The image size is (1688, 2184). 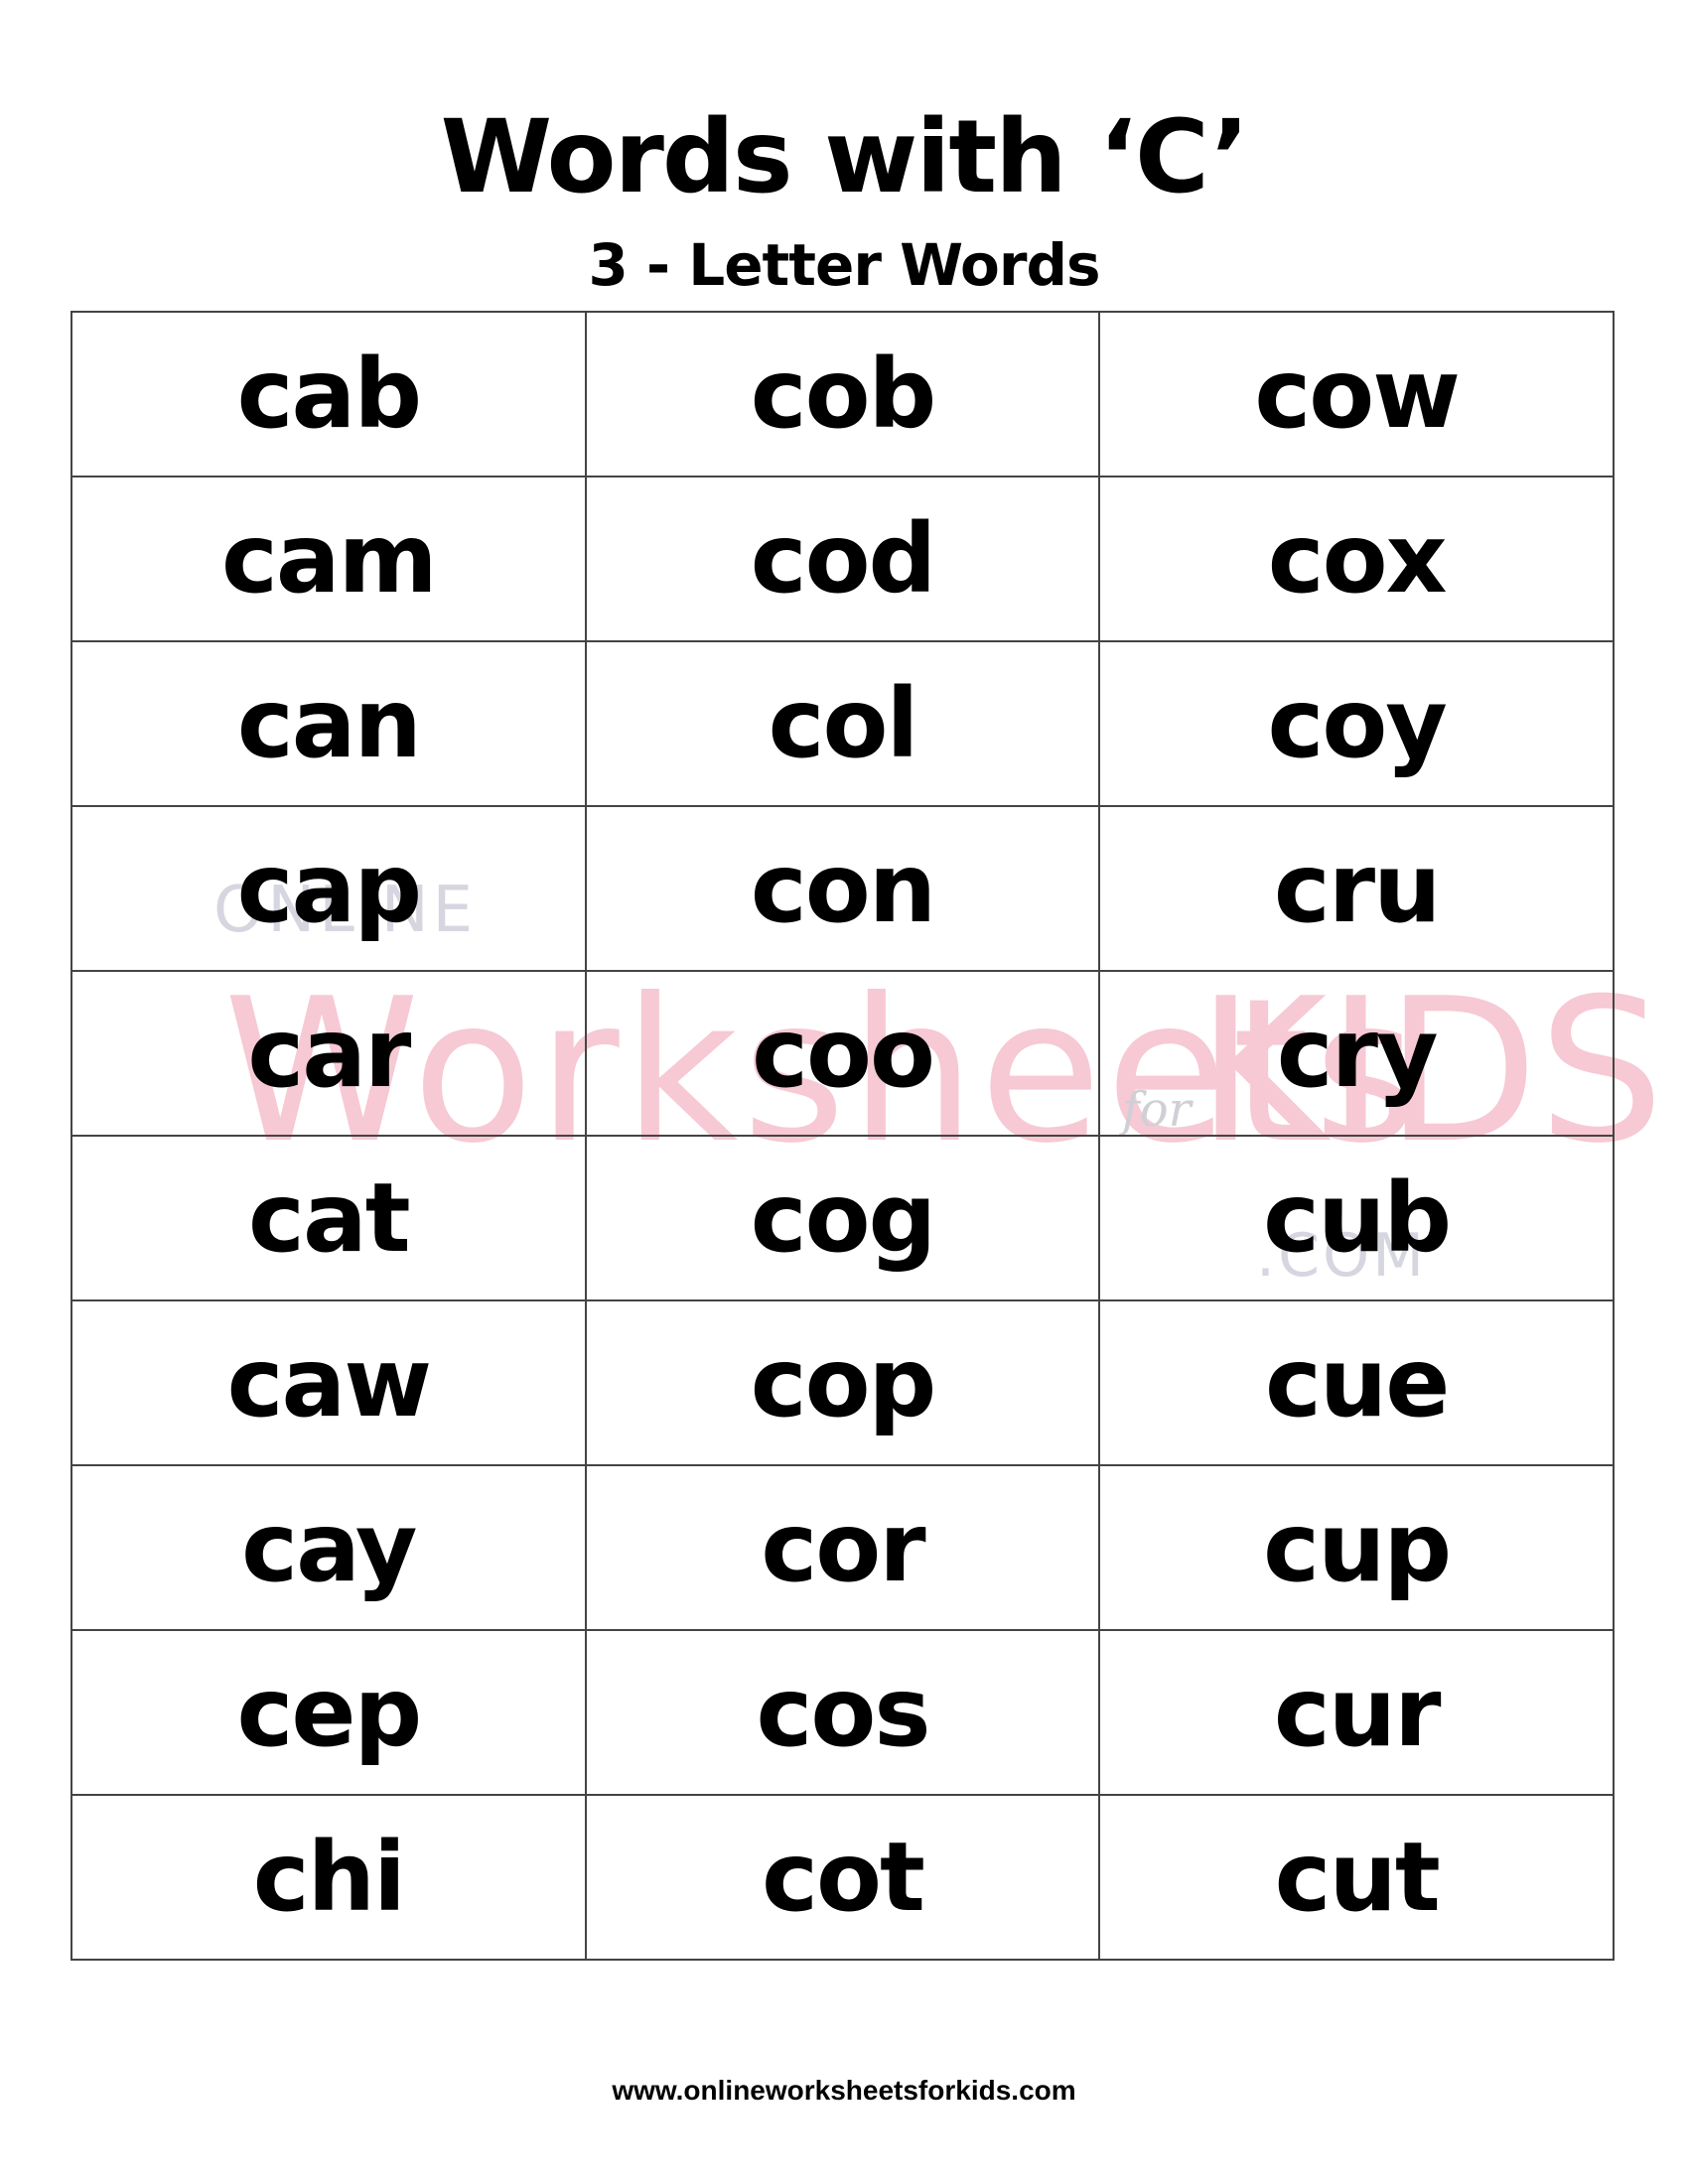 What do you see at coordinates (328, 1382) in the screenshot?
I see `word-cell: caw` at bounding box center [328, 1382].